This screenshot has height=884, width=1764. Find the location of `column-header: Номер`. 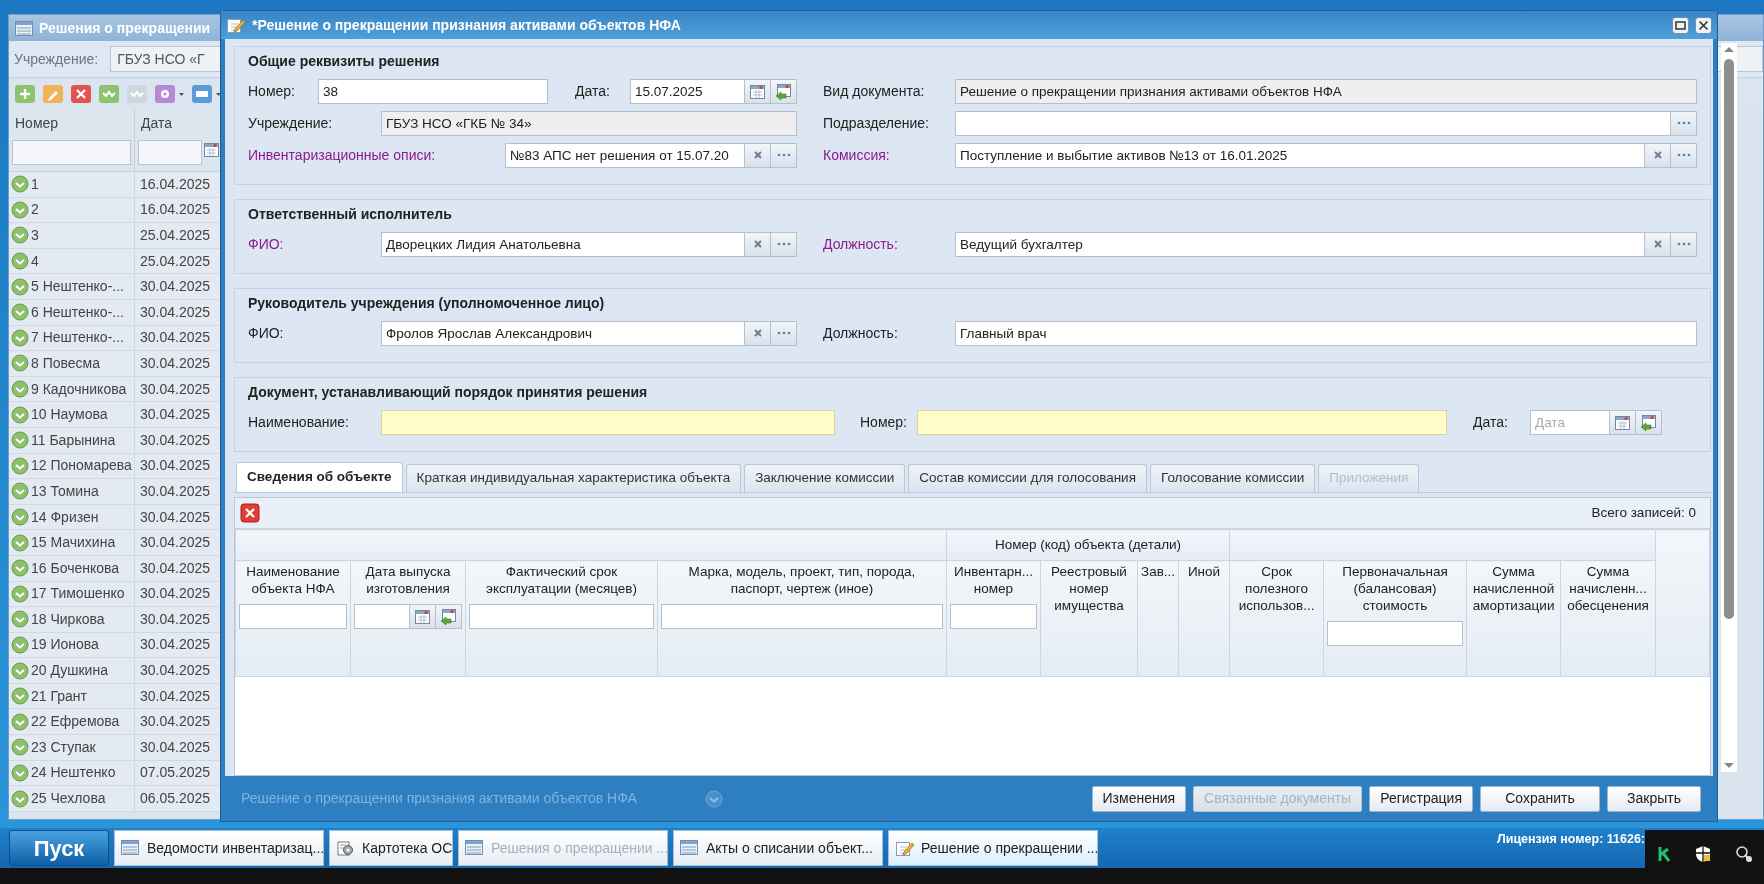

column-header: Номер is located at coordinates (72, 140).